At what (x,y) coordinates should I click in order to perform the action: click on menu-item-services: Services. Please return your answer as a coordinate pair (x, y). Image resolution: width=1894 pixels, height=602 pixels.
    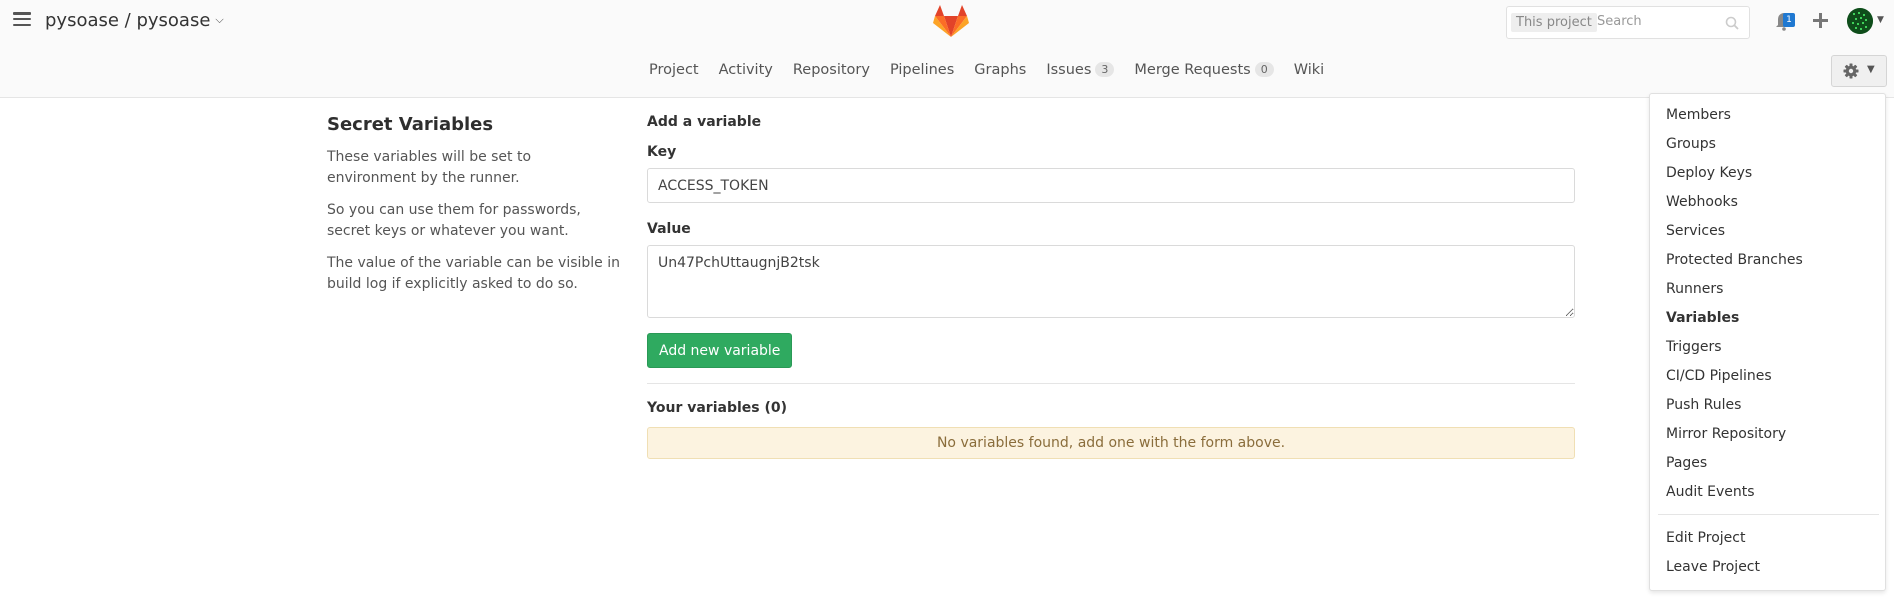
    Looking at the image, I should click on (1695, 231).